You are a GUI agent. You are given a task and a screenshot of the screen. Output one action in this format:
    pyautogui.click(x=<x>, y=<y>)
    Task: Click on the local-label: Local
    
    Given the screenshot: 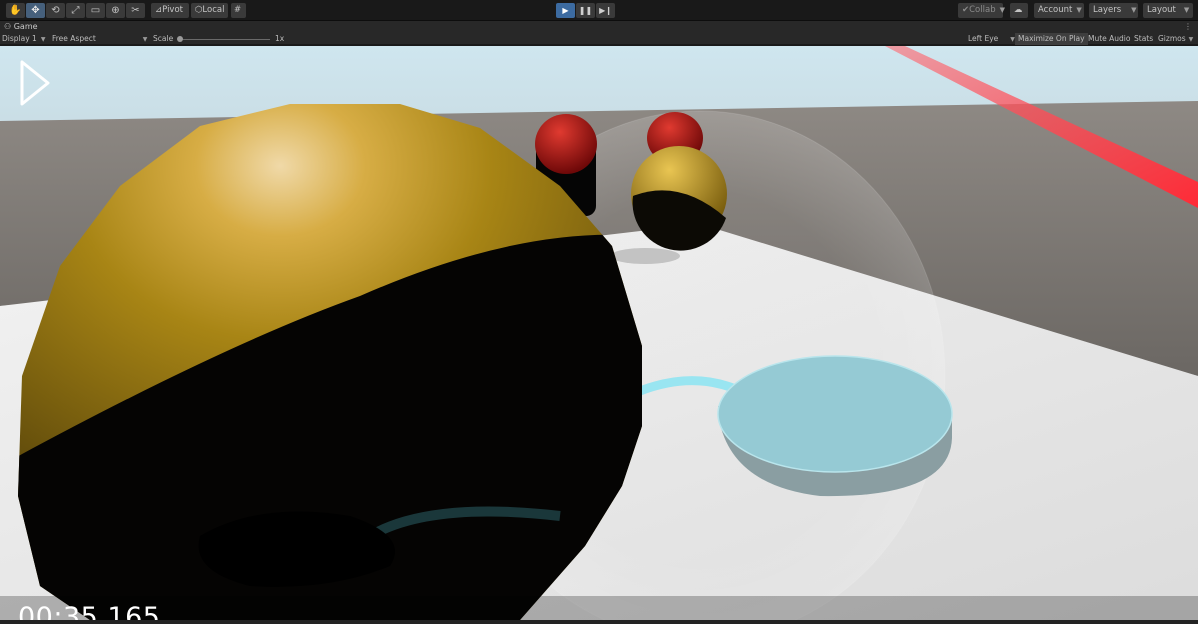 What is the action you would take?
    pyautogui.click(x=213, y=10)
    